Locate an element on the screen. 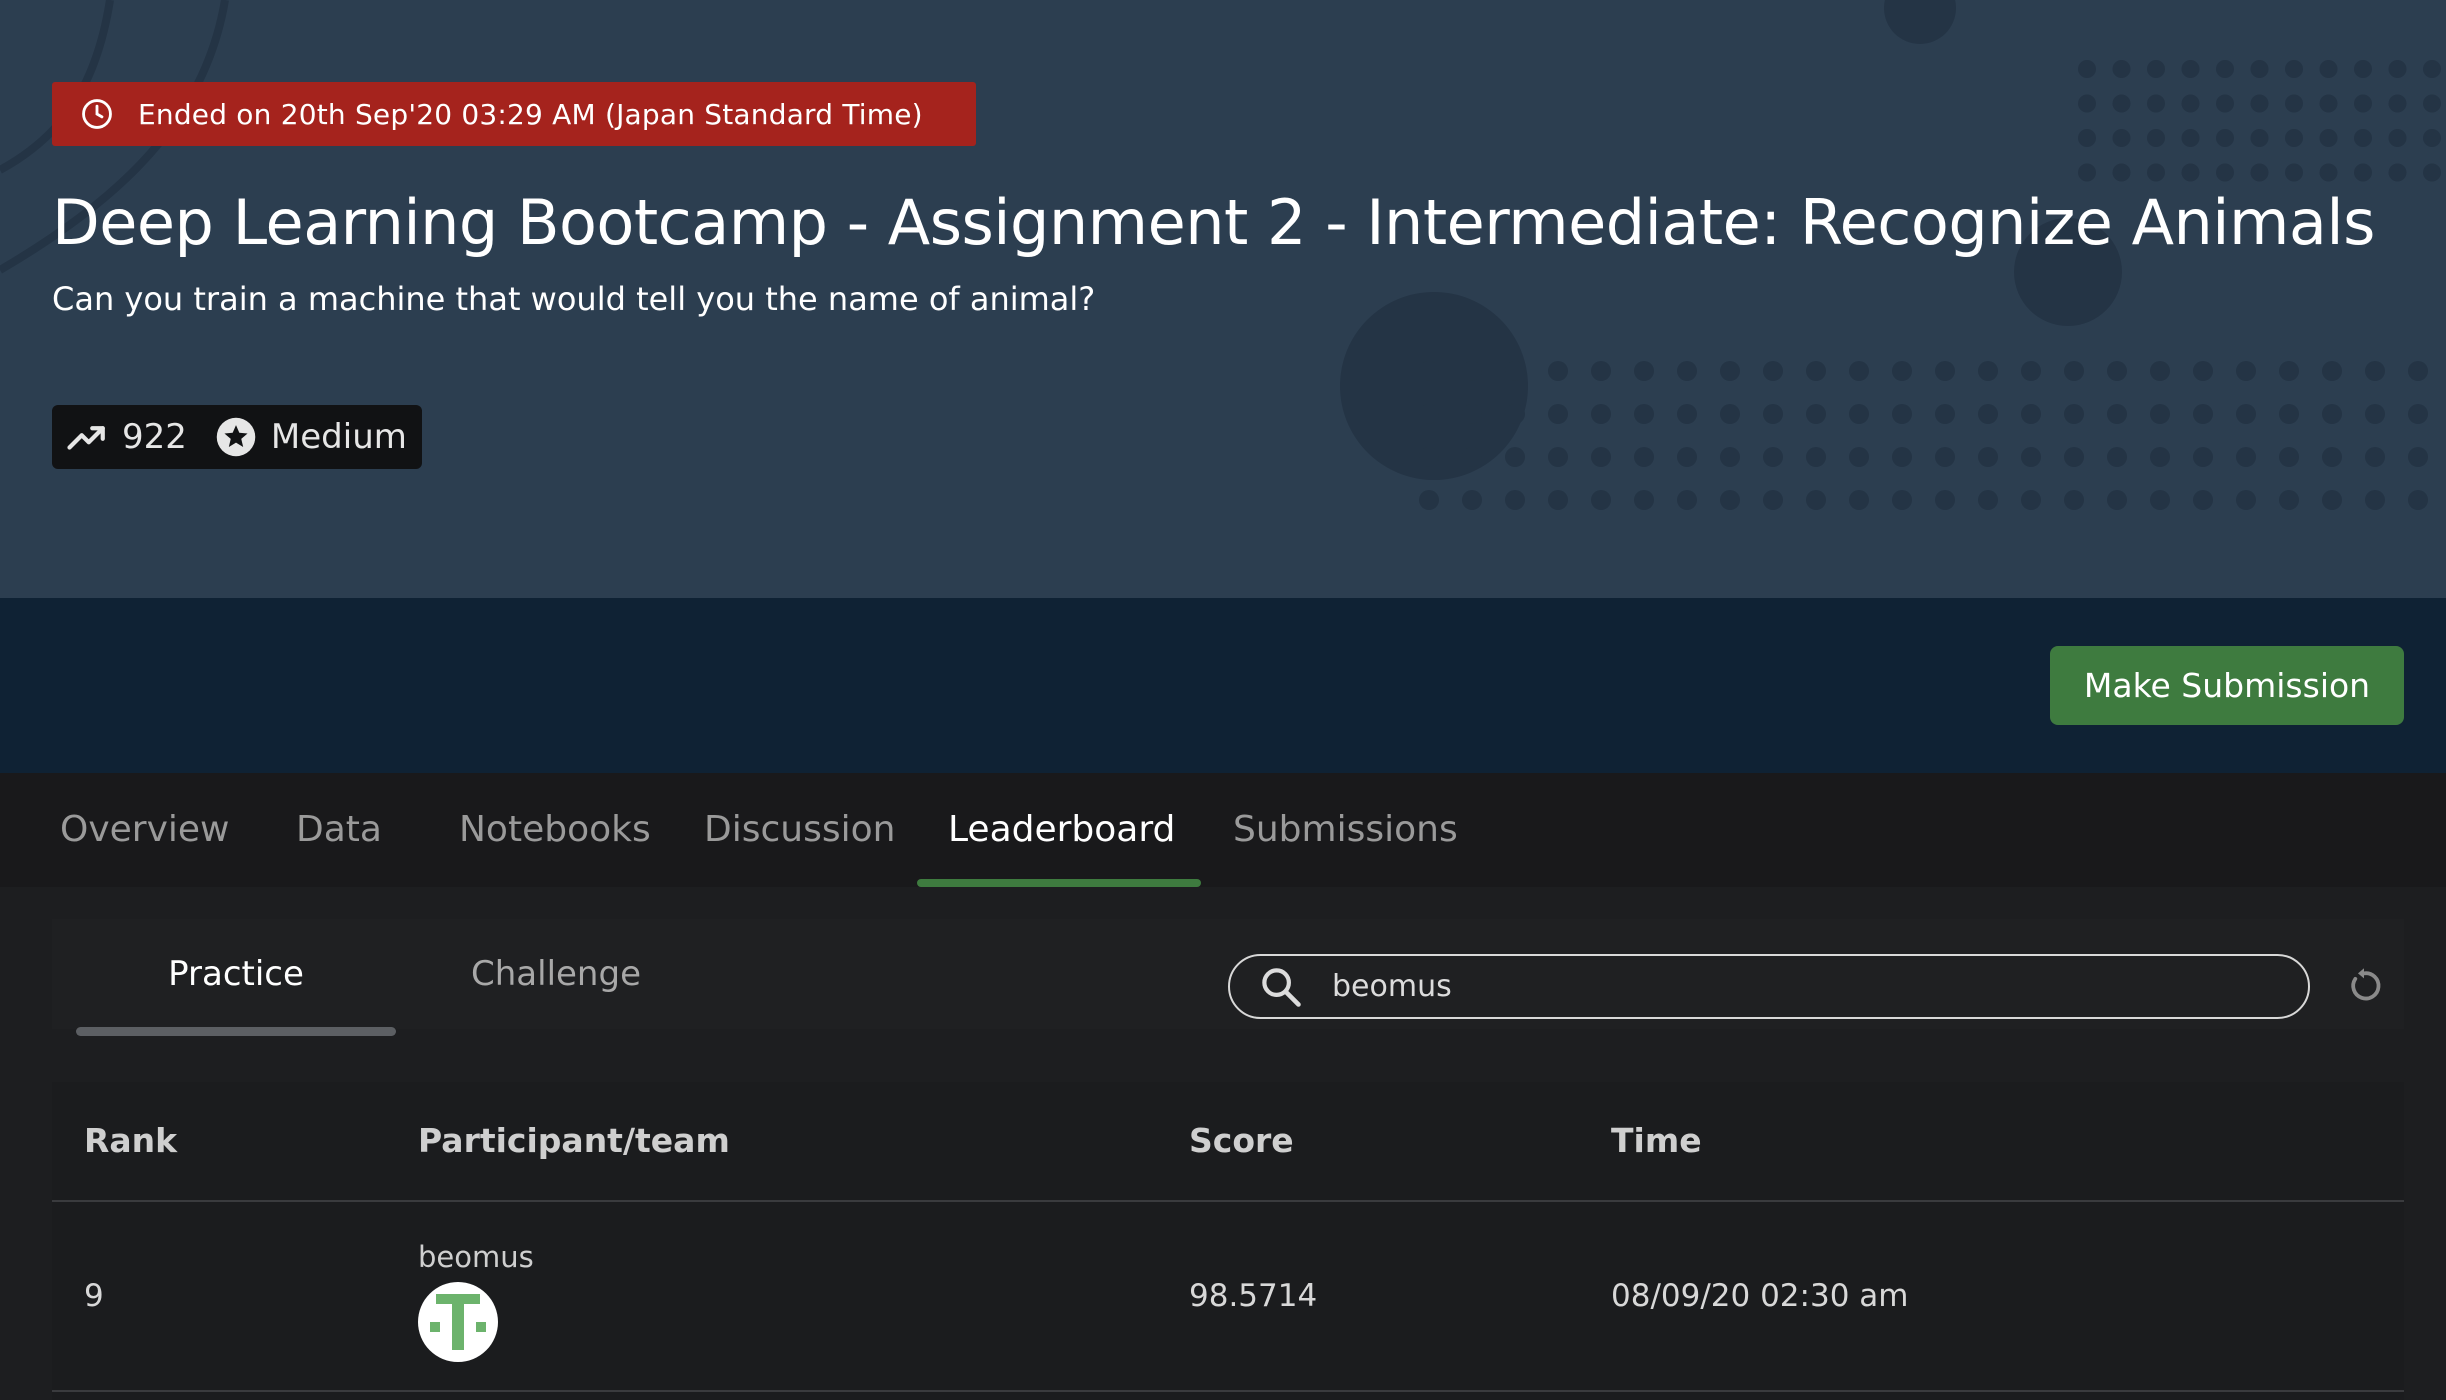 This screenshot has height=1400, width=2446. clock-icon is located at coordinates (97, 114).